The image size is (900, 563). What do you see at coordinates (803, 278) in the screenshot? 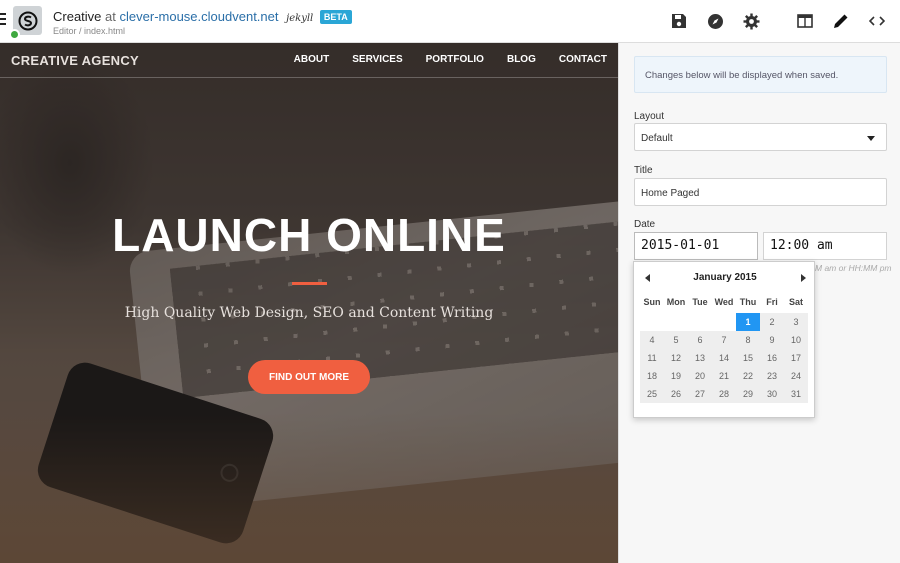
I see `next-month-icon` at bounding box center [803, 278].